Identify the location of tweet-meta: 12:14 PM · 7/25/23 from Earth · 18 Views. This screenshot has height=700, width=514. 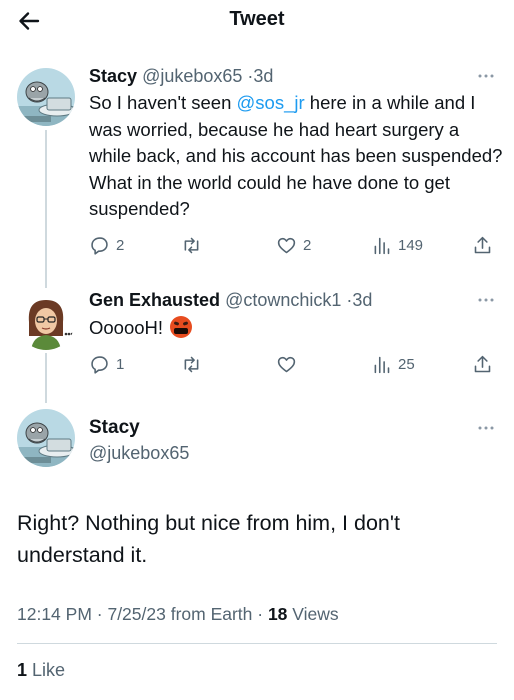
(178, 614).